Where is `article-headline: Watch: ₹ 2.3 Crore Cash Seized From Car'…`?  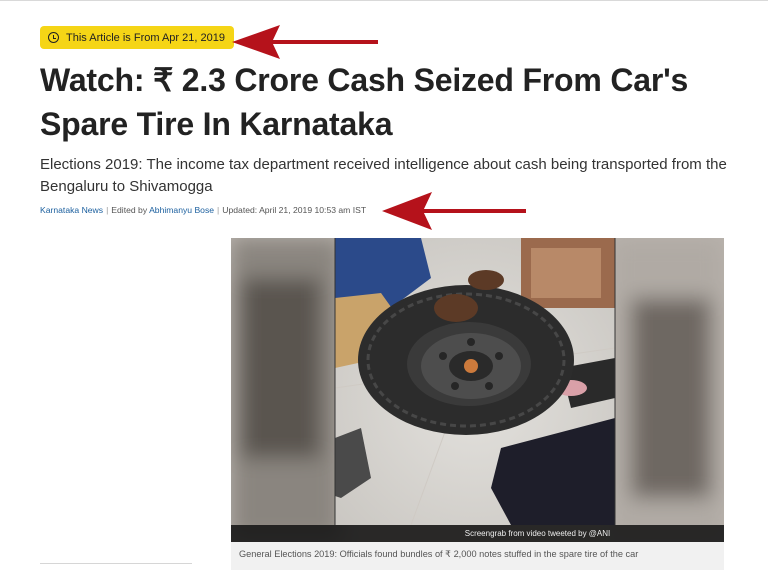 article-headline: Watch: ₹ 2.3 Crore Cash Seized From Car'… is located at coordinates (364, 102).